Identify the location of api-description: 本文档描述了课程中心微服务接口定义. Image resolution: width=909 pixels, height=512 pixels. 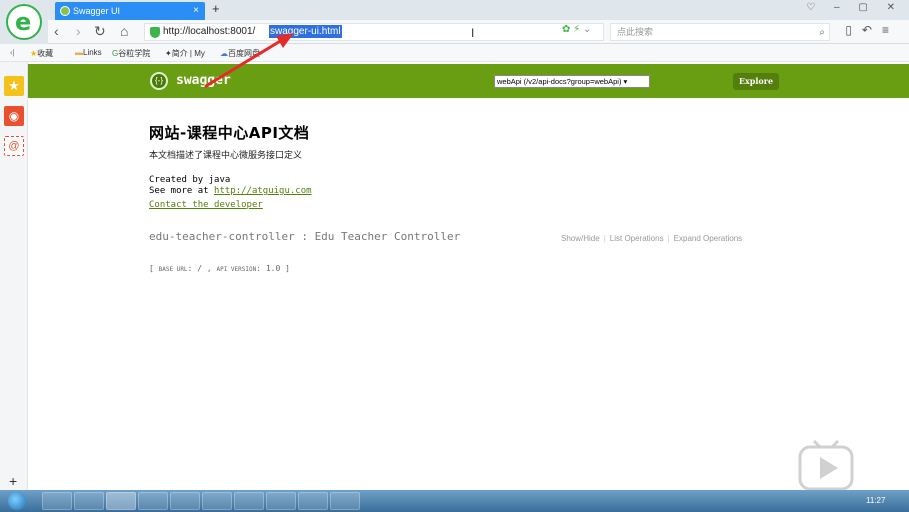
(226, 155).